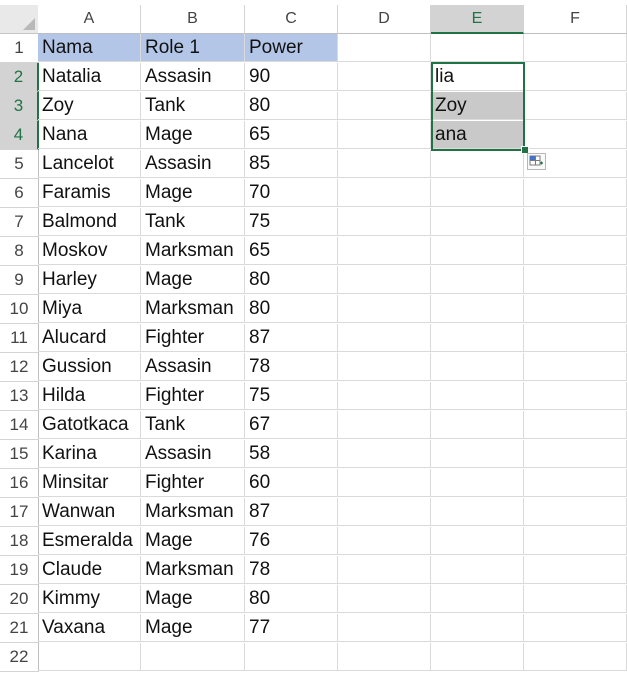 This screenshot has height=676, width=627. I want to click on cell-b19: Marksman, so click(193, 570).